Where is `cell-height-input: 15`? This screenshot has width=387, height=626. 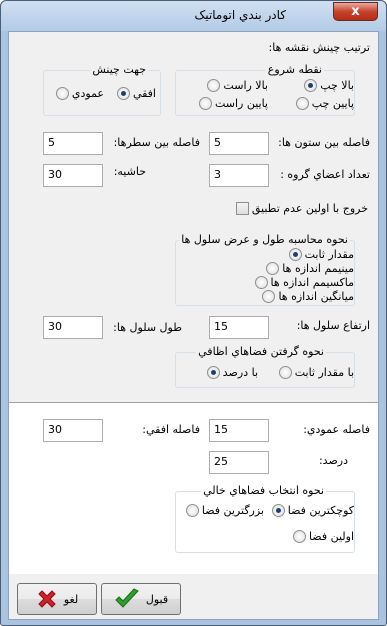
cell-height-input: 15 is located at coordinates (239, 327).